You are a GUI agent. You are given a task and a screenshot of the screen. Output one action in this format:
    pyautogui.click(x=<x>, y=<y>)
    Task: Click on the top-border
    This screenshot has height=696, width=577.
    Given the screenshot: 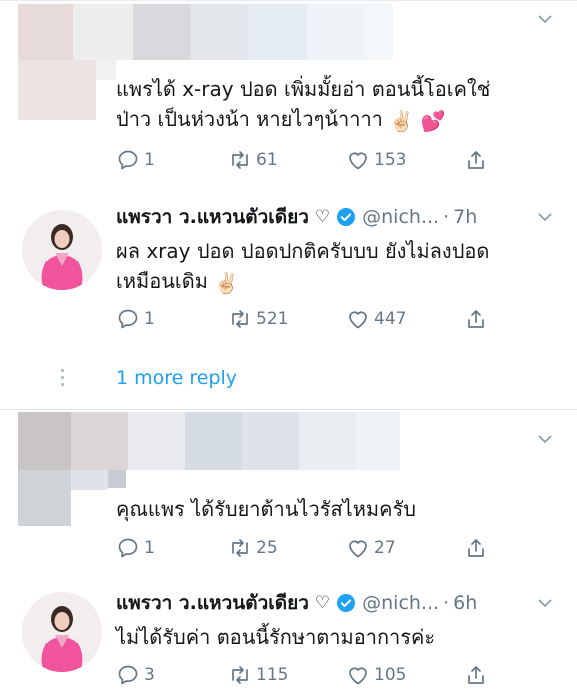 What is the action you would take?
    pyautogui.click(x=288, y=0)
    